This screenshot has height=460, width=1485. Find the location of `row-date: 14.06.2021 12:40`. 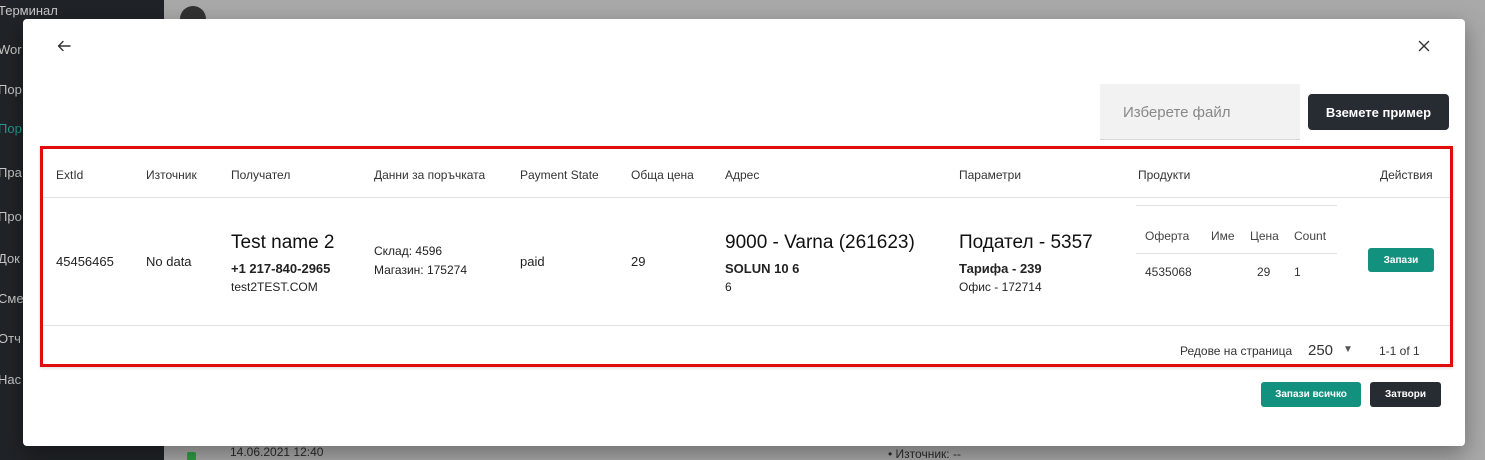

row-date: 14.06.2021 12:40 is located at coordinates (277, 452).